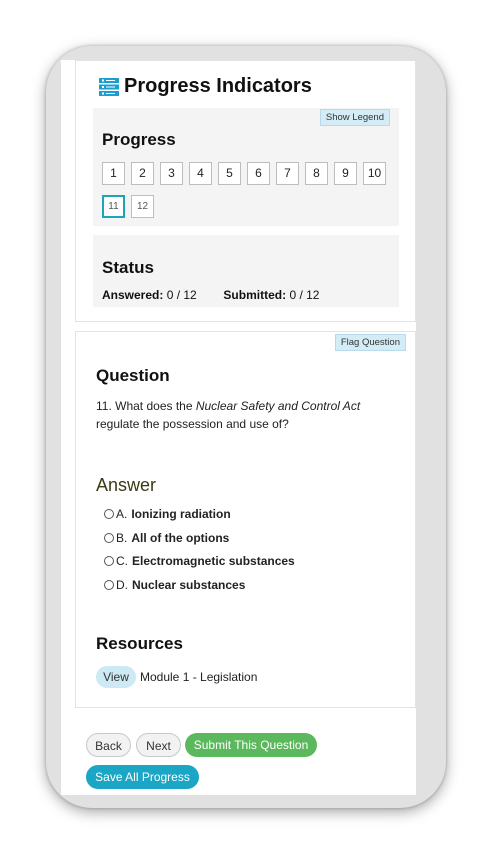  I want to click on submitted-value: 0 / 12, so click(304, 295).